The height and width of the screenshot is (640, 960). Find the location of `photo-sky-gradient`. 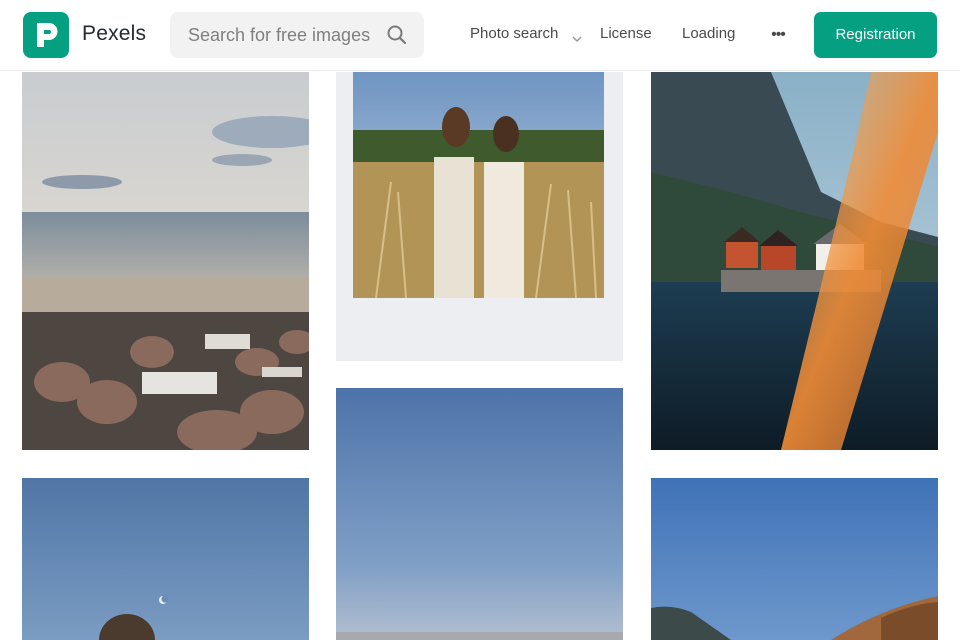

photo-sky-gradient is located at coordinates (479, 514).